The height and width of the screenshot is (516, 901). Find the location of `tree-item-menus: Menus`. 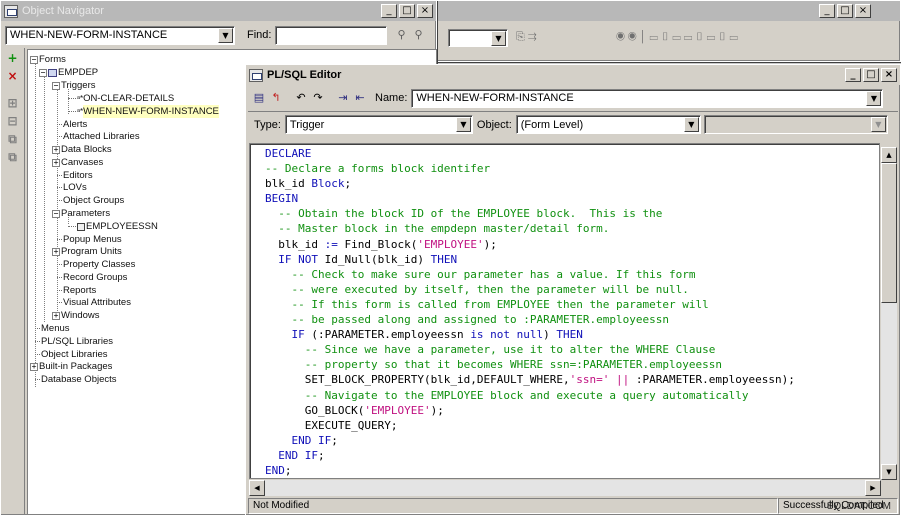

tree-item-menus: Menus is located at coordinates (52, 328).